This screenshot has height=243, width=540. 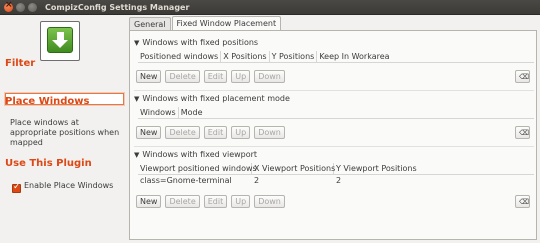 What do you see at coordinates (226, 23) in the screenshot?
I see `tab-fixed-window-placement: Fixed Window Placement` at bounding box center [226, 23].